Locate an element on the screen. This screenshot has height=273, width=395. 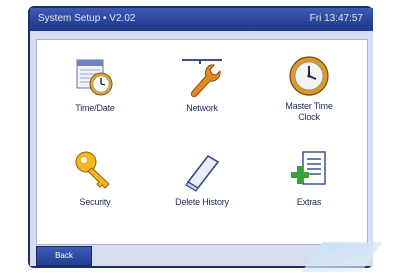
menu-item-network: Network is located at coordinates (202, 100).